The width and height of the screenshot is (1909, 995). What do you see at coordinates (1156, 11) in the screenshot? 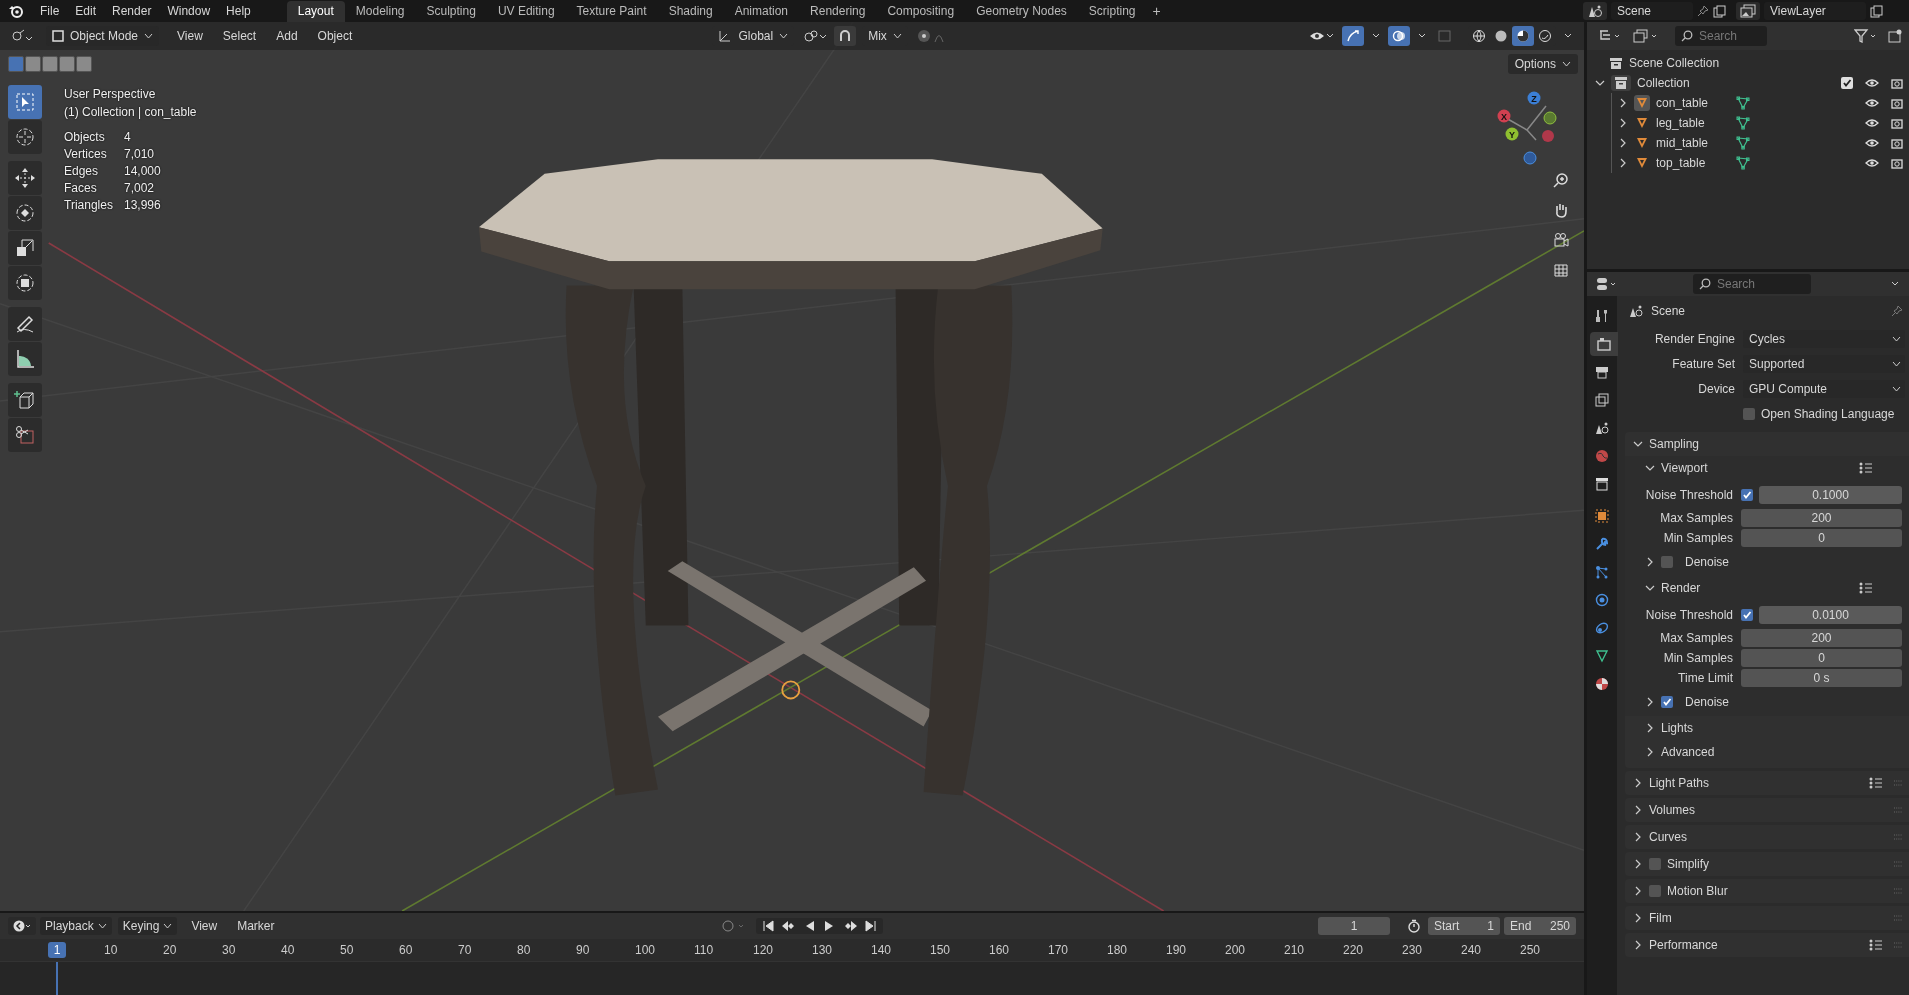
I see `add-workspace-button: +` at bounding box center [1156, 11].